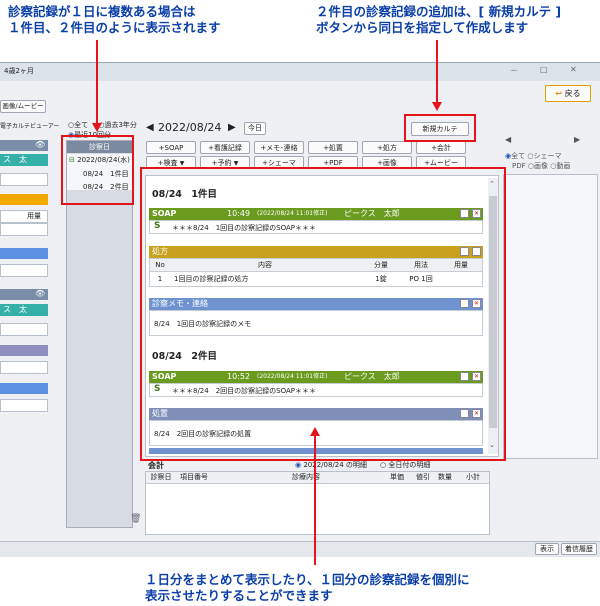 This screenshot has width=600, height=606. Describe the element at coordinates (24, 310) in the screenshot. I see `patient2-name: ス 太` at that location.